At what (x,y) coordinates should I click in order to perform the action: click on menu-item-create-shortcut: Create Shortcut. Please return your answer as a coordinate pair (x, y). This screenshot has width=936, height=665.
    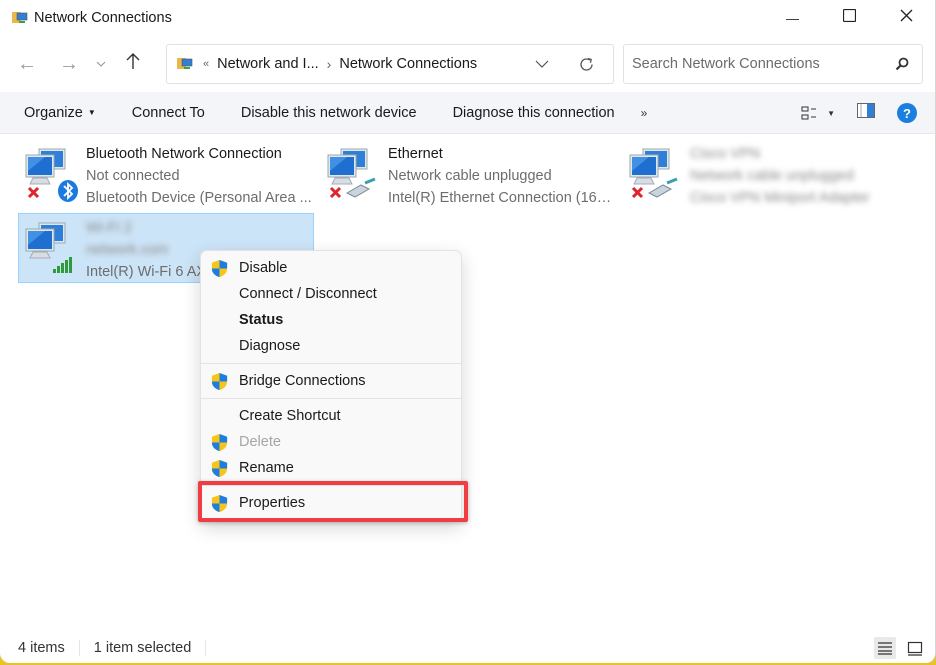
    Looking at the image, I should click on (331, 416).